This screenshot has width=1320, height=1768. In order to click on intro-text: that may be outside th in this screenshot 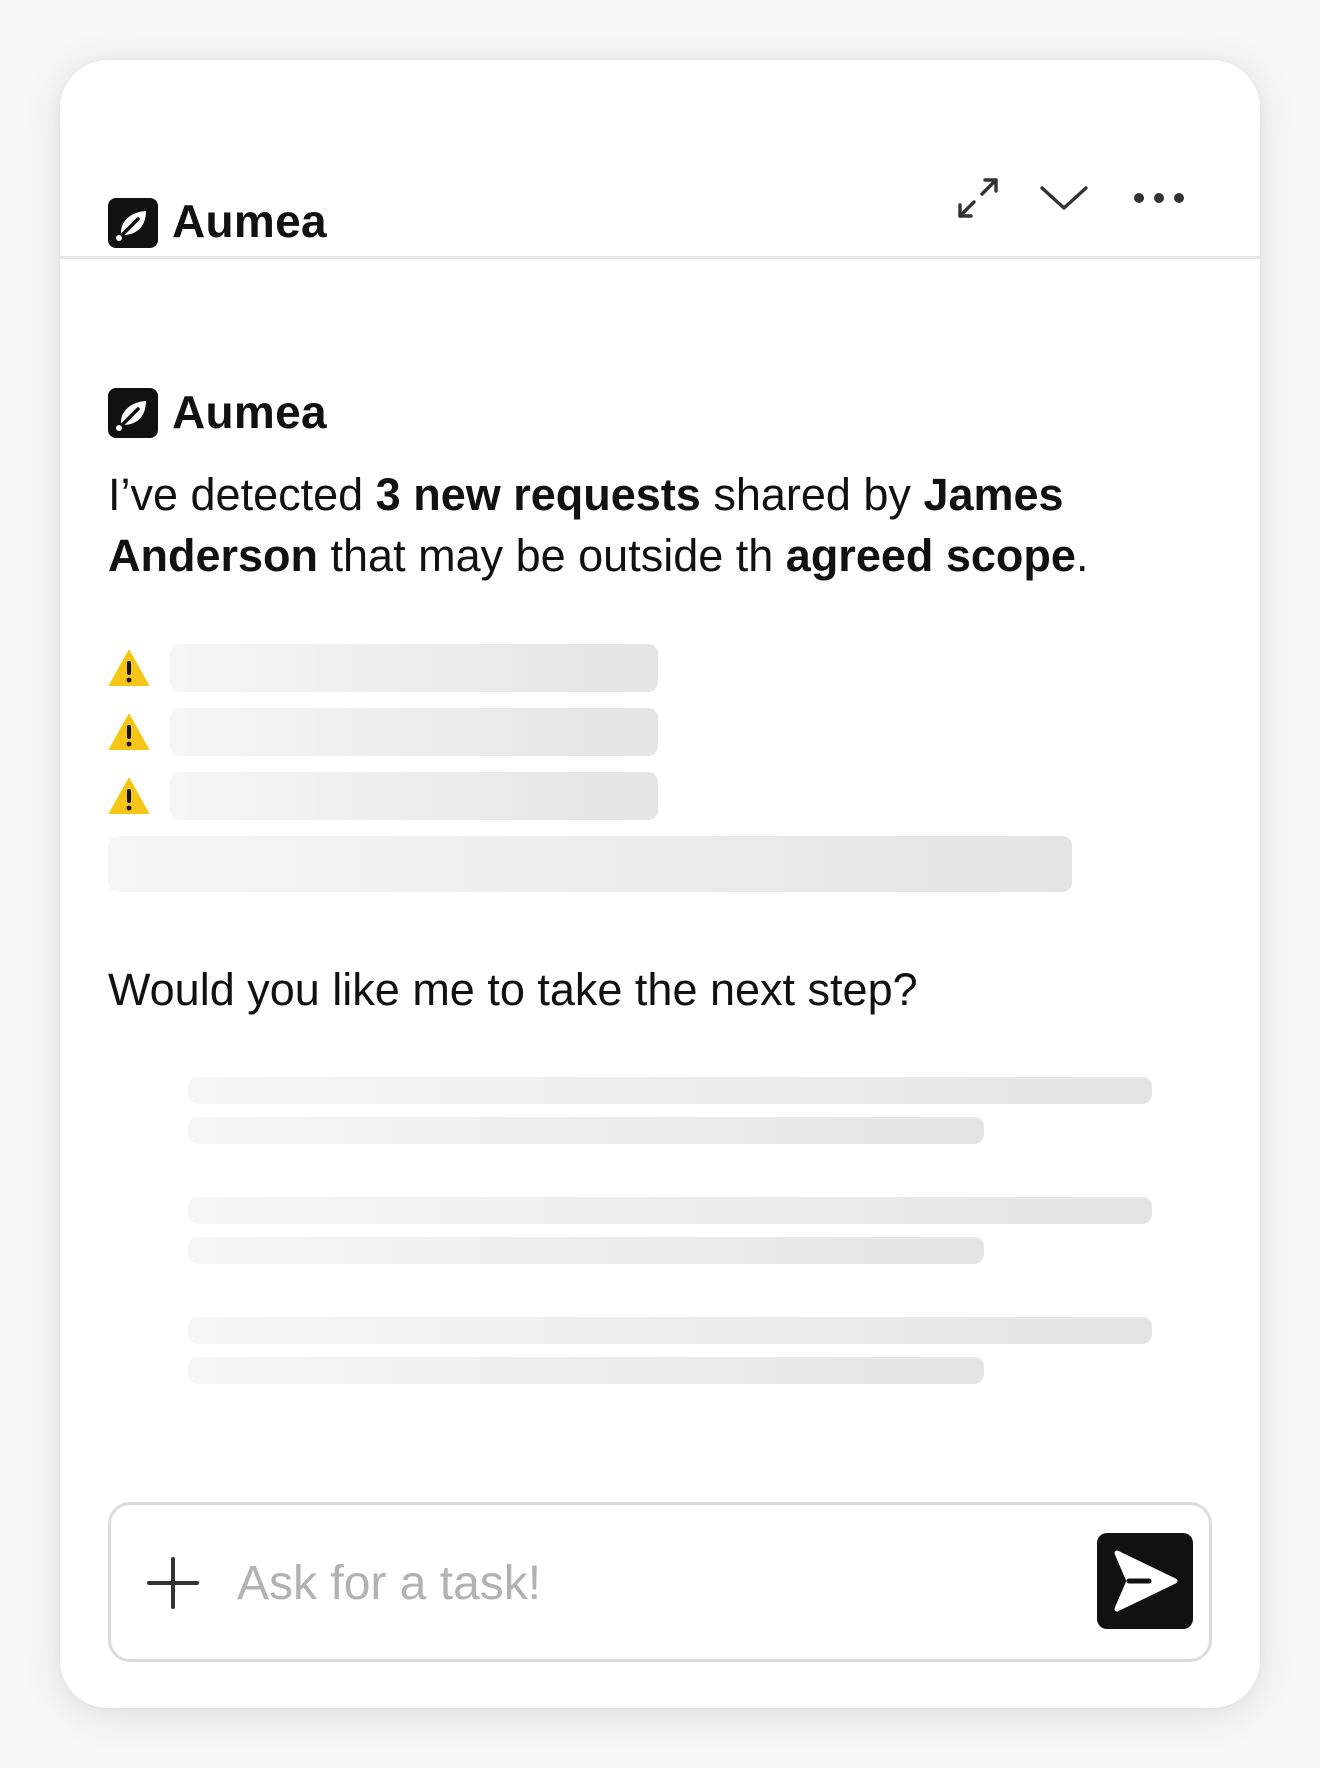, I will do `click(552, 555)`.